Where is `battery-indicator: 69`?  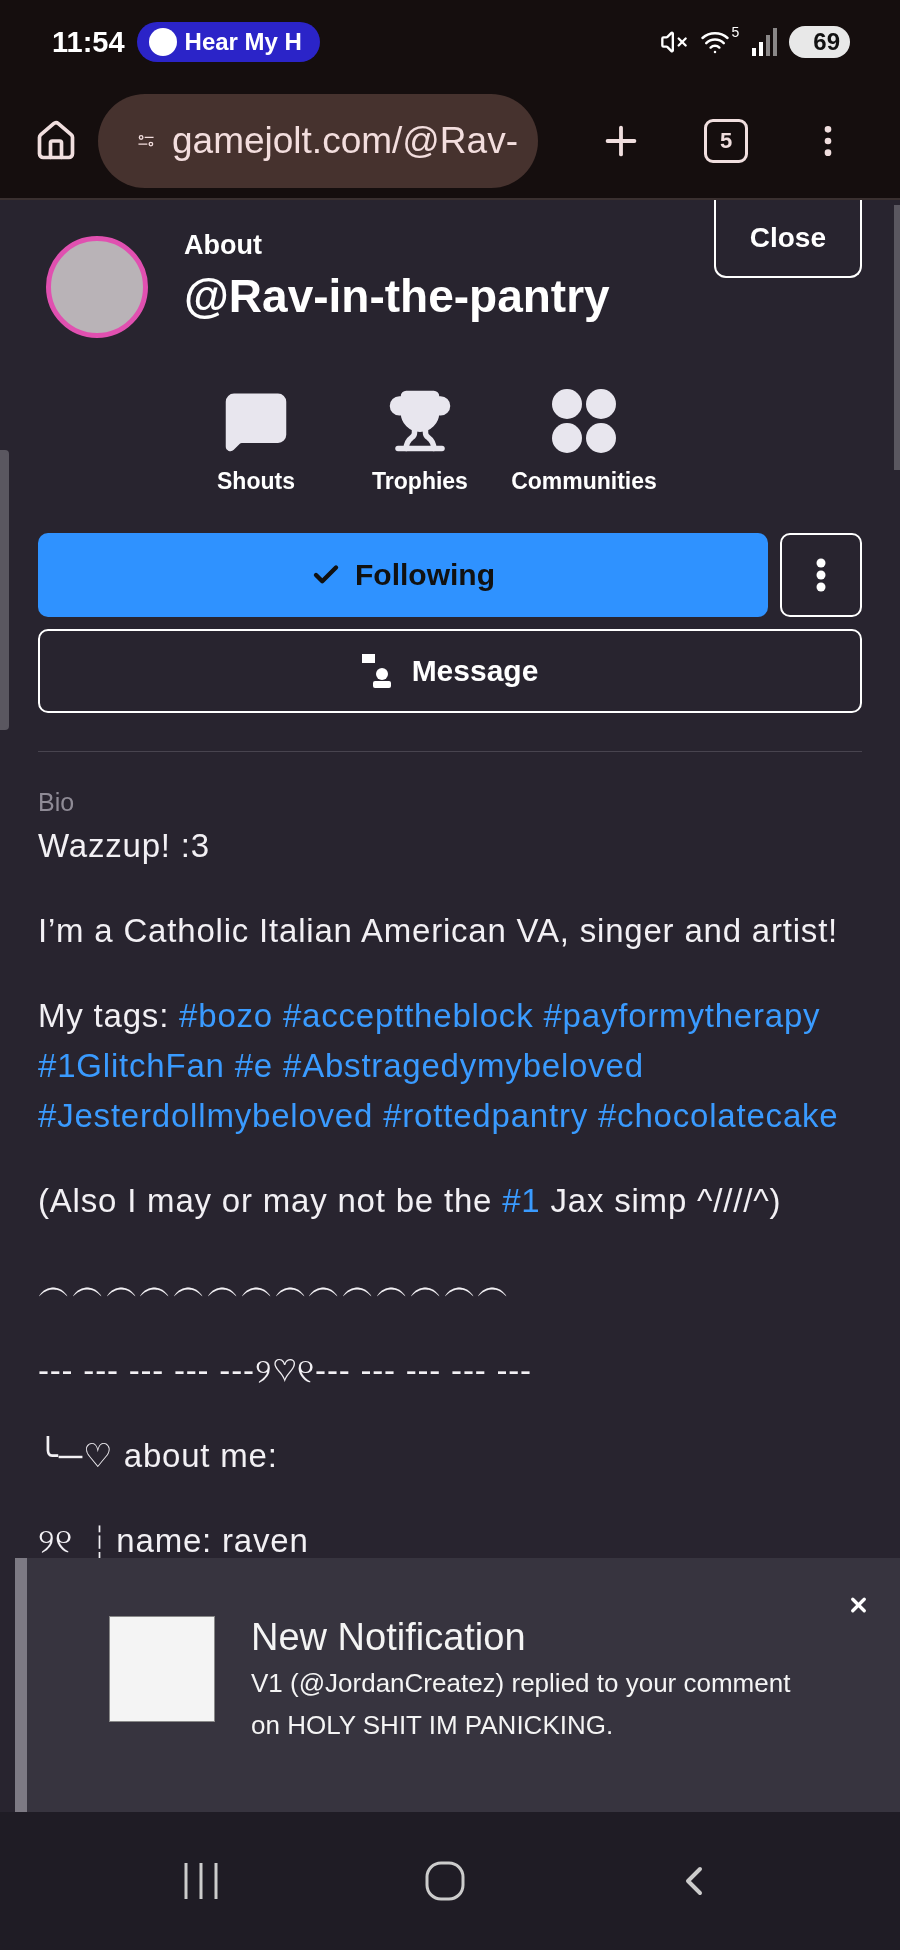
battery-indicator: 69 is located at coordinates (819, 42).